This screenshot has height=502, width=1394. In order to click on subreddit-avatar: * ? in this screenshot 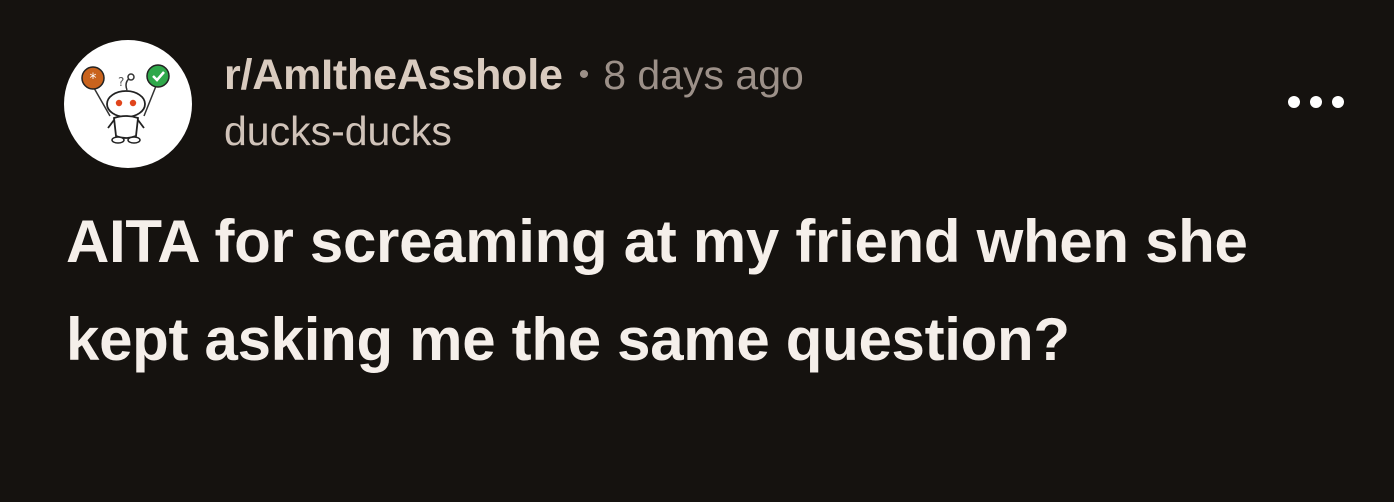, I will do `click(128, 104)`.